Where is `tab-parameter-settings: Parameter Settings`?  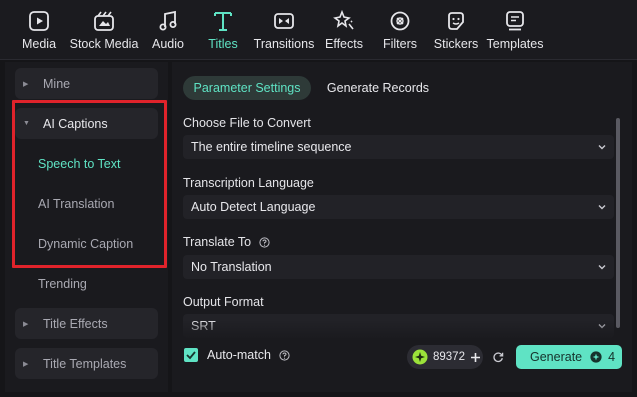 tab-parameter-settings: Parameter Settings is located at coordinates (247, 88).